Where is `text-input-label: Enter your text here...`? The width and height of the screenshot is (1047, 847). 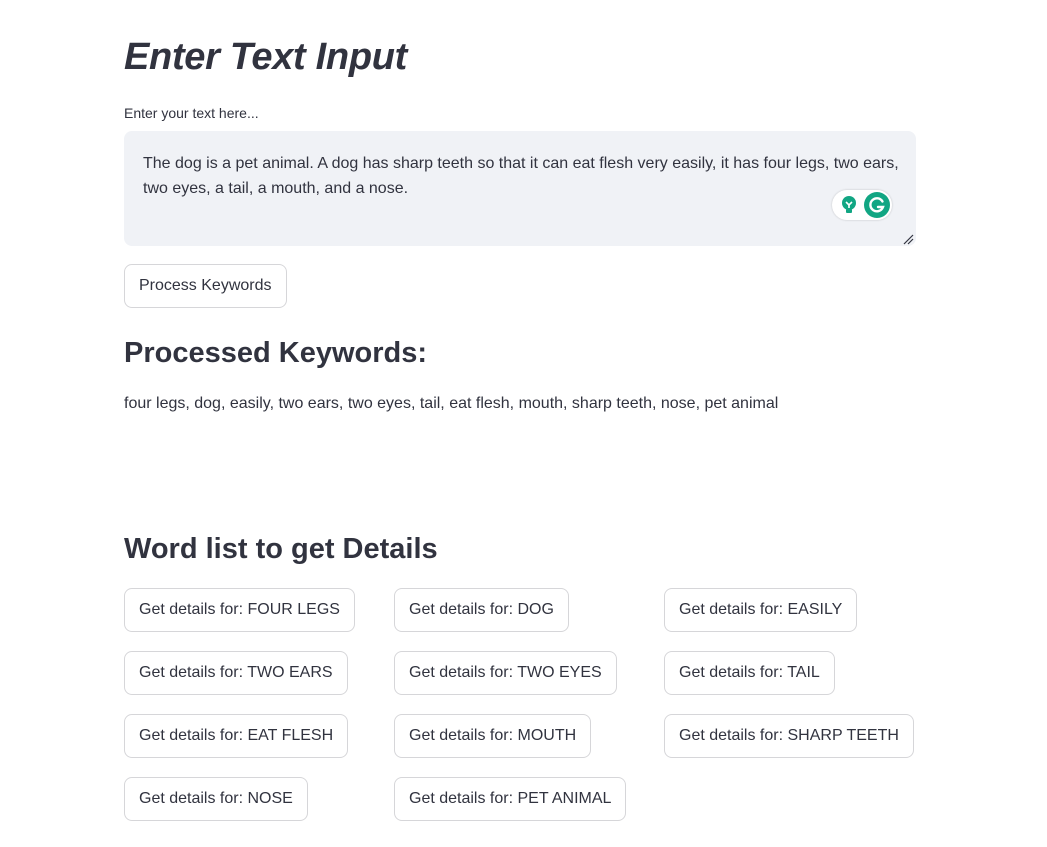 text-input-label: Enter your text here... is located at coordinates (191, 113).